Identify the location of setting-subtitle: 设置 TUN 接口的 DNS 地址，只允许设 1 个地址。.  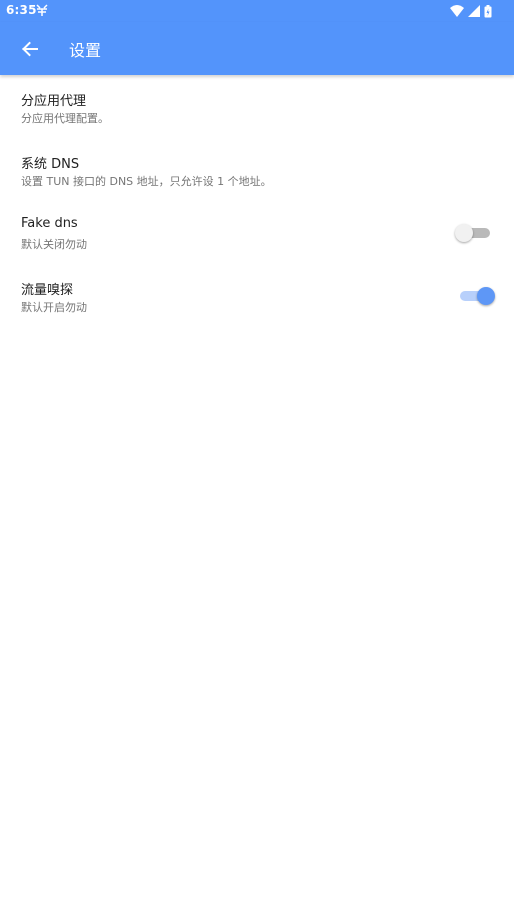
(146, 181).